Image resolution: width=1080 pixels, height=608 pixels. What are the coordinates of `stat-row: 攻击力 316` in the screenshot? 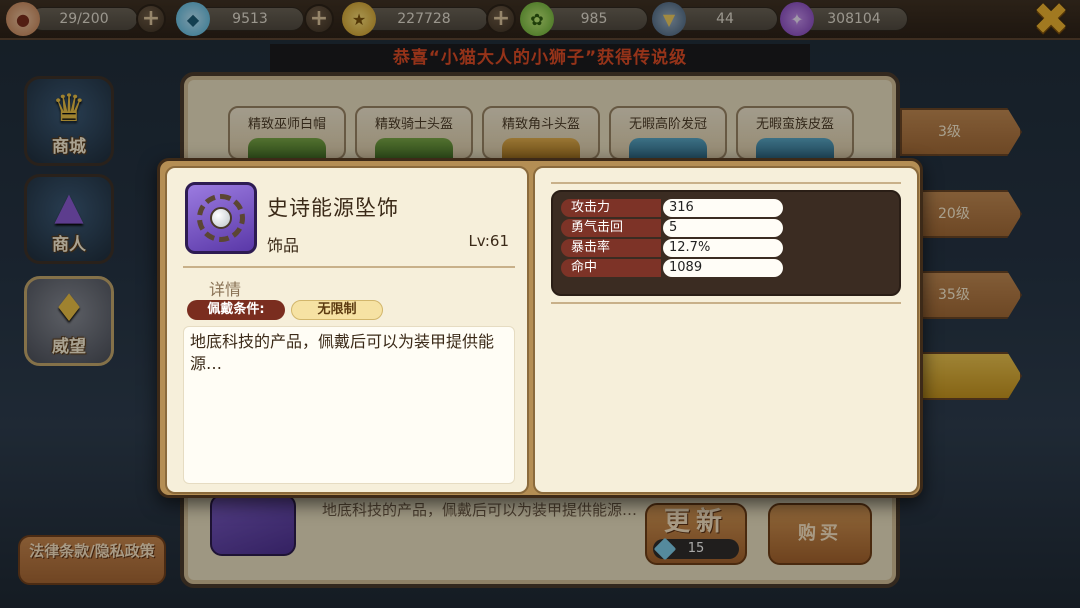 It's located at (730, 208).